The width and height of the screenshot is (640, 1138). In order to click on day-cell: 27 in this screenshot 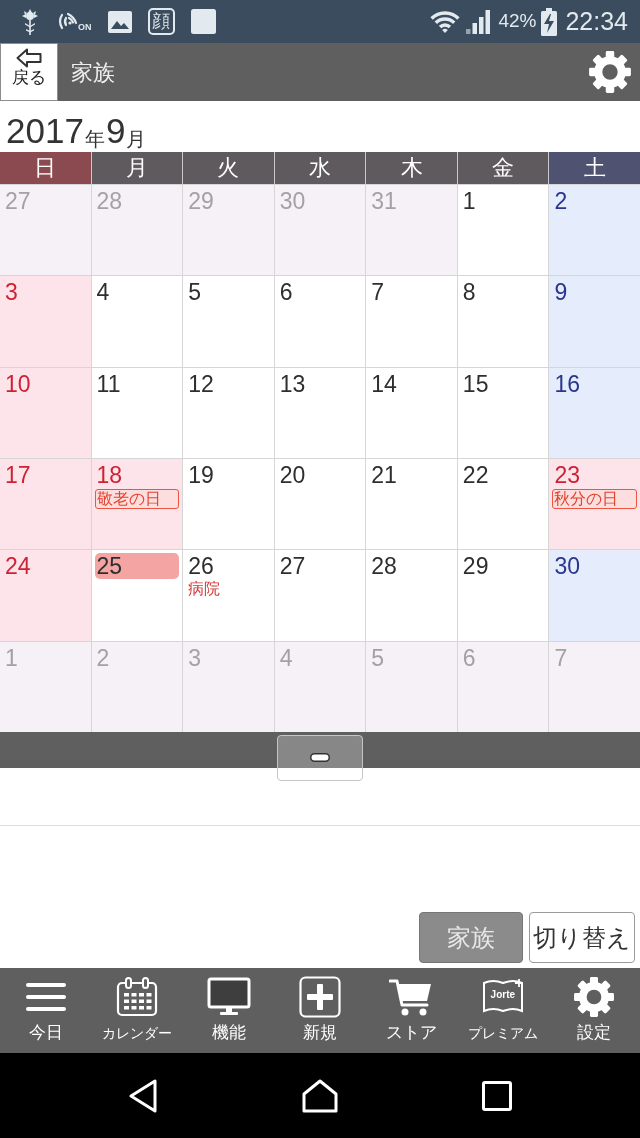, I will do `click(320, 595)`.